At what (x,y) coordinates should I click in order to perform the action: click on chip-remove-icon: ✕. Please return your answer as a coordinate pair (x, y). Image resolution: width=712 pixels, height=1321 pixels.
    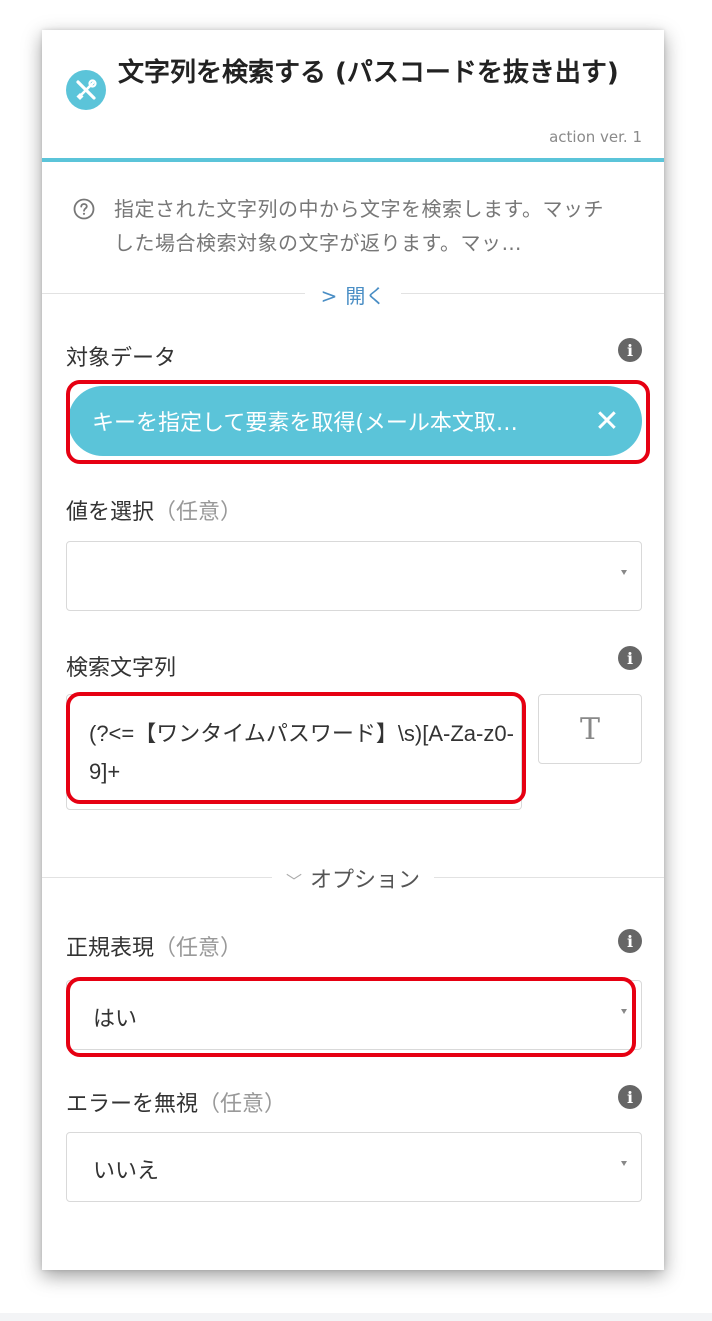
    Looking at the image, I should click on (607, 421).